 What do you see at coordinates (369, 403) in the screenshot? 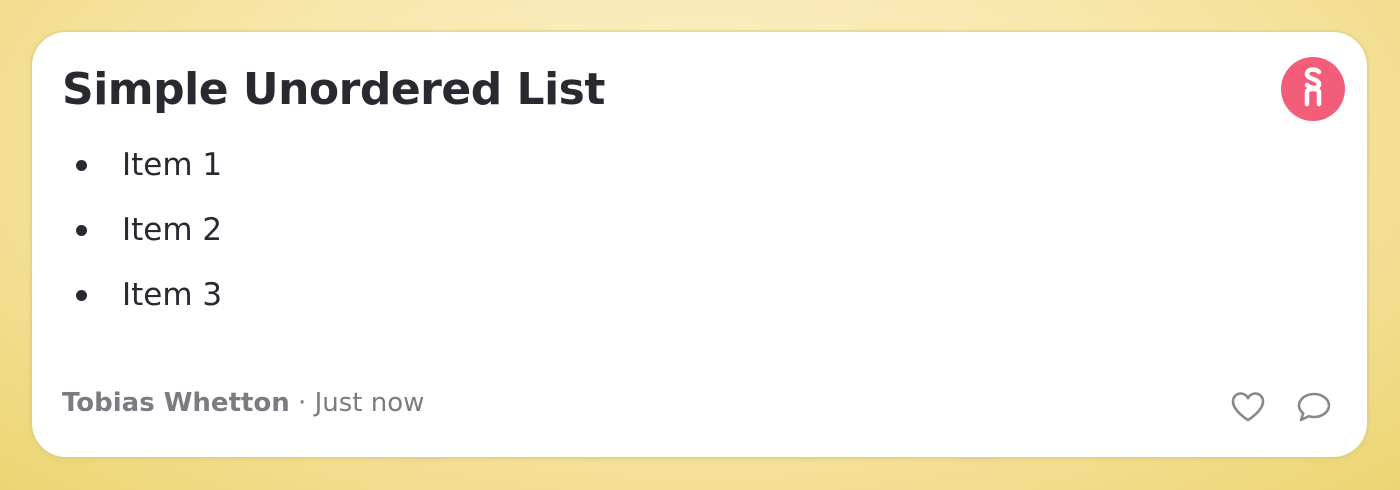
I see `post-timestamp: Just now` at bounding box center [369, 403].